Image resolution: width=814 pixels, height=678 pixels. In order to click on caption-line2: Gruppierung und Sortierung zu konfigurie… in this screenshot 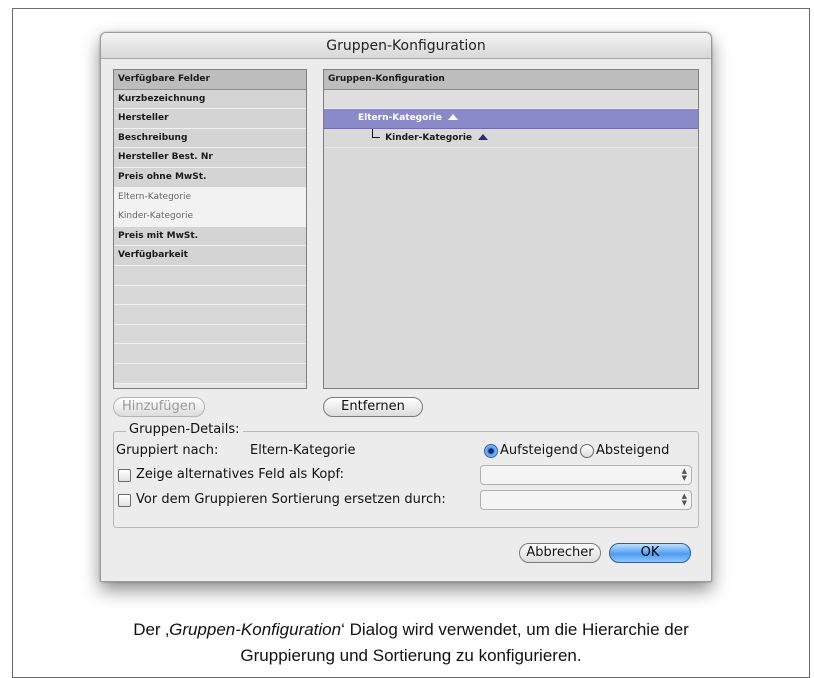, I will do `click(411, 655)`.